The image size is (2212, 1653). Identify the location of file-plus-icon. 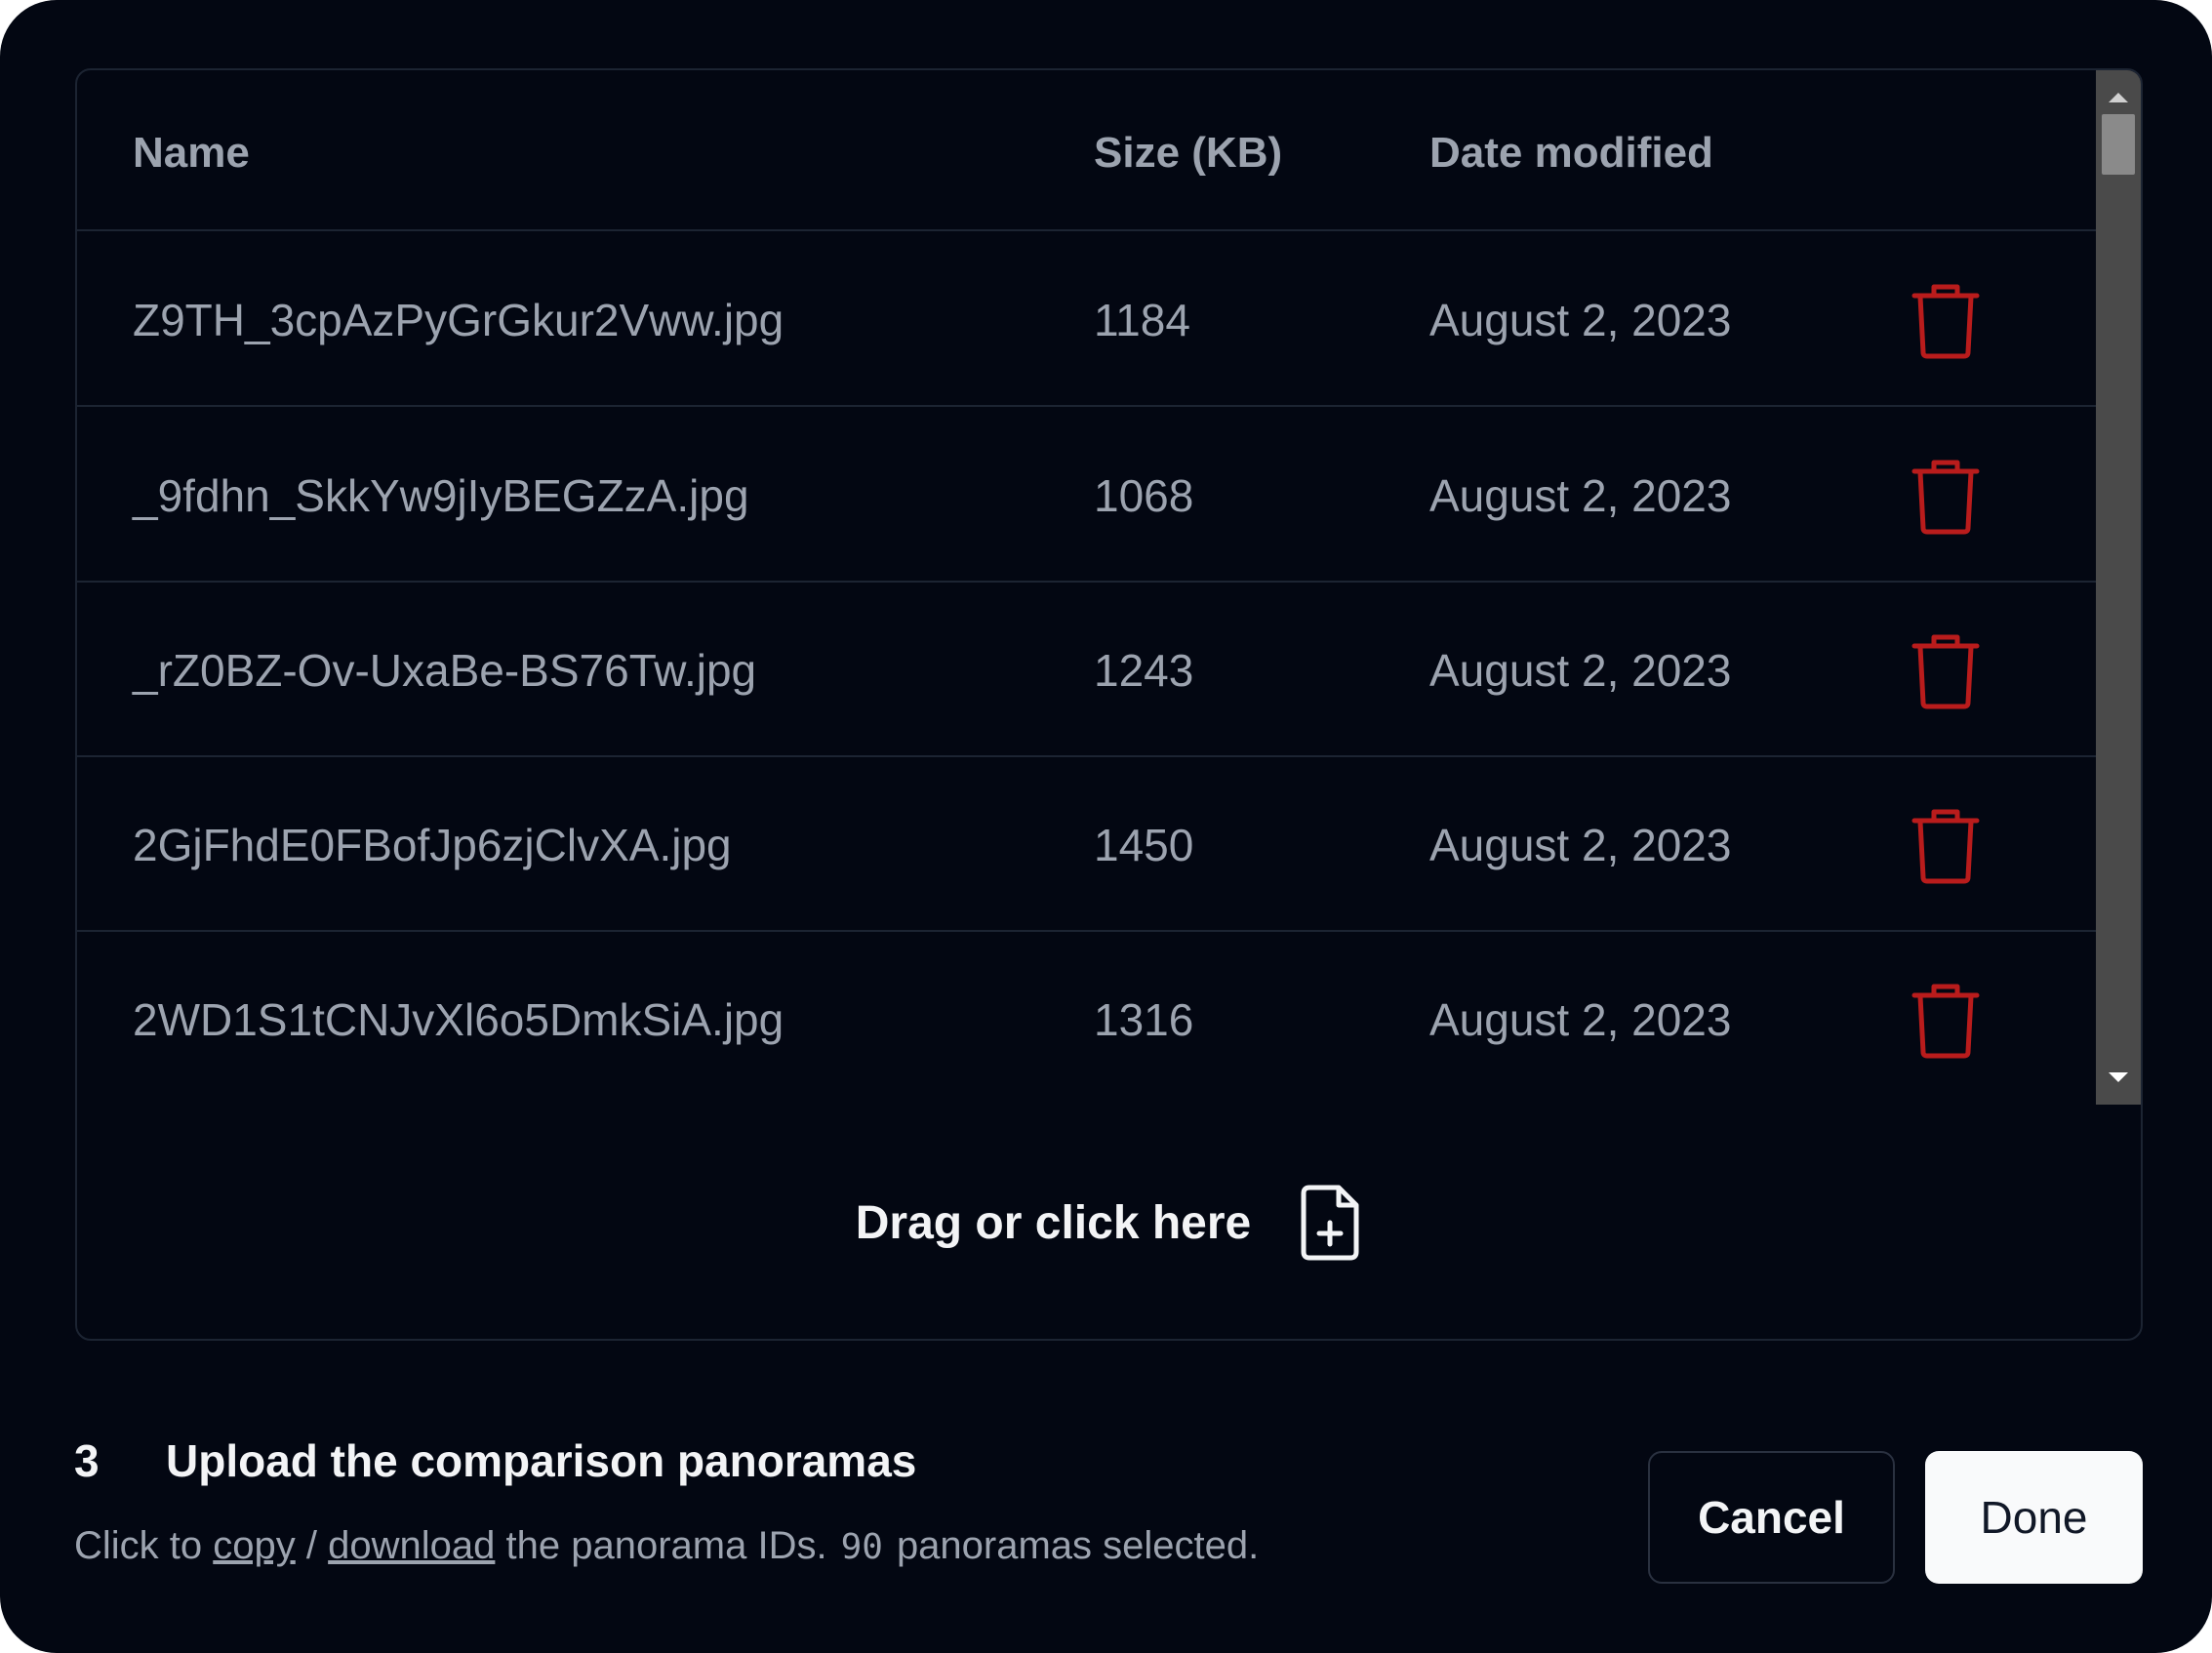
(1330, 1223).